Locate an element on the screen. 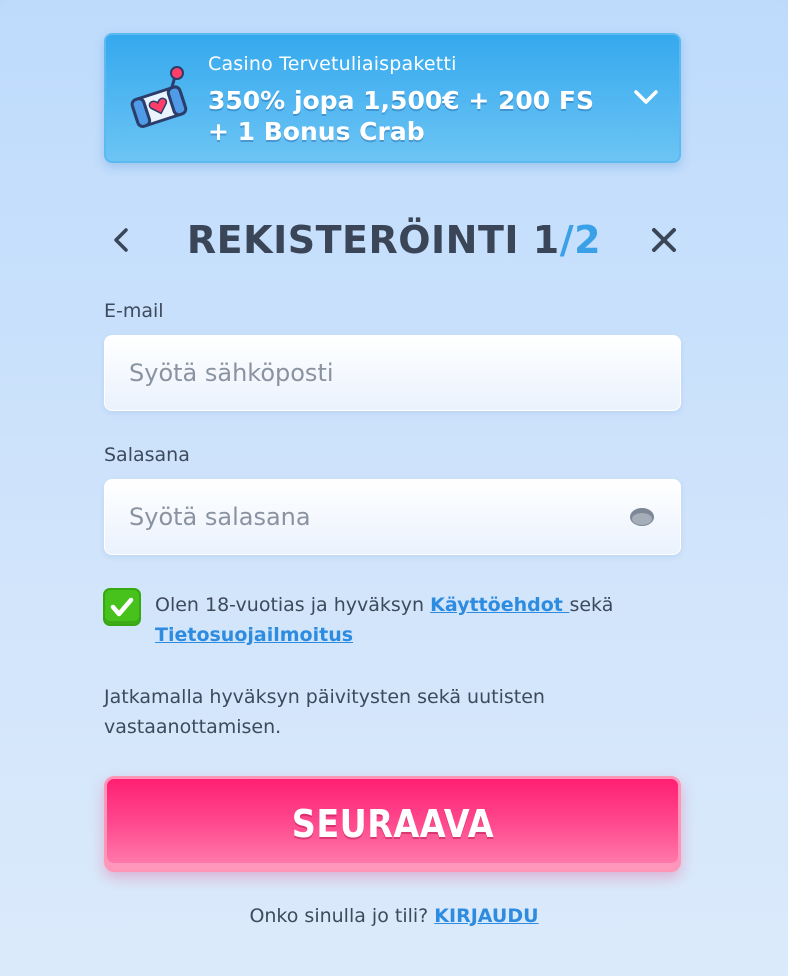 Image resolution: width=788 pixels, height=976 pixels. next-button-label: SEURAAVA is located at coordinates (392, 824).